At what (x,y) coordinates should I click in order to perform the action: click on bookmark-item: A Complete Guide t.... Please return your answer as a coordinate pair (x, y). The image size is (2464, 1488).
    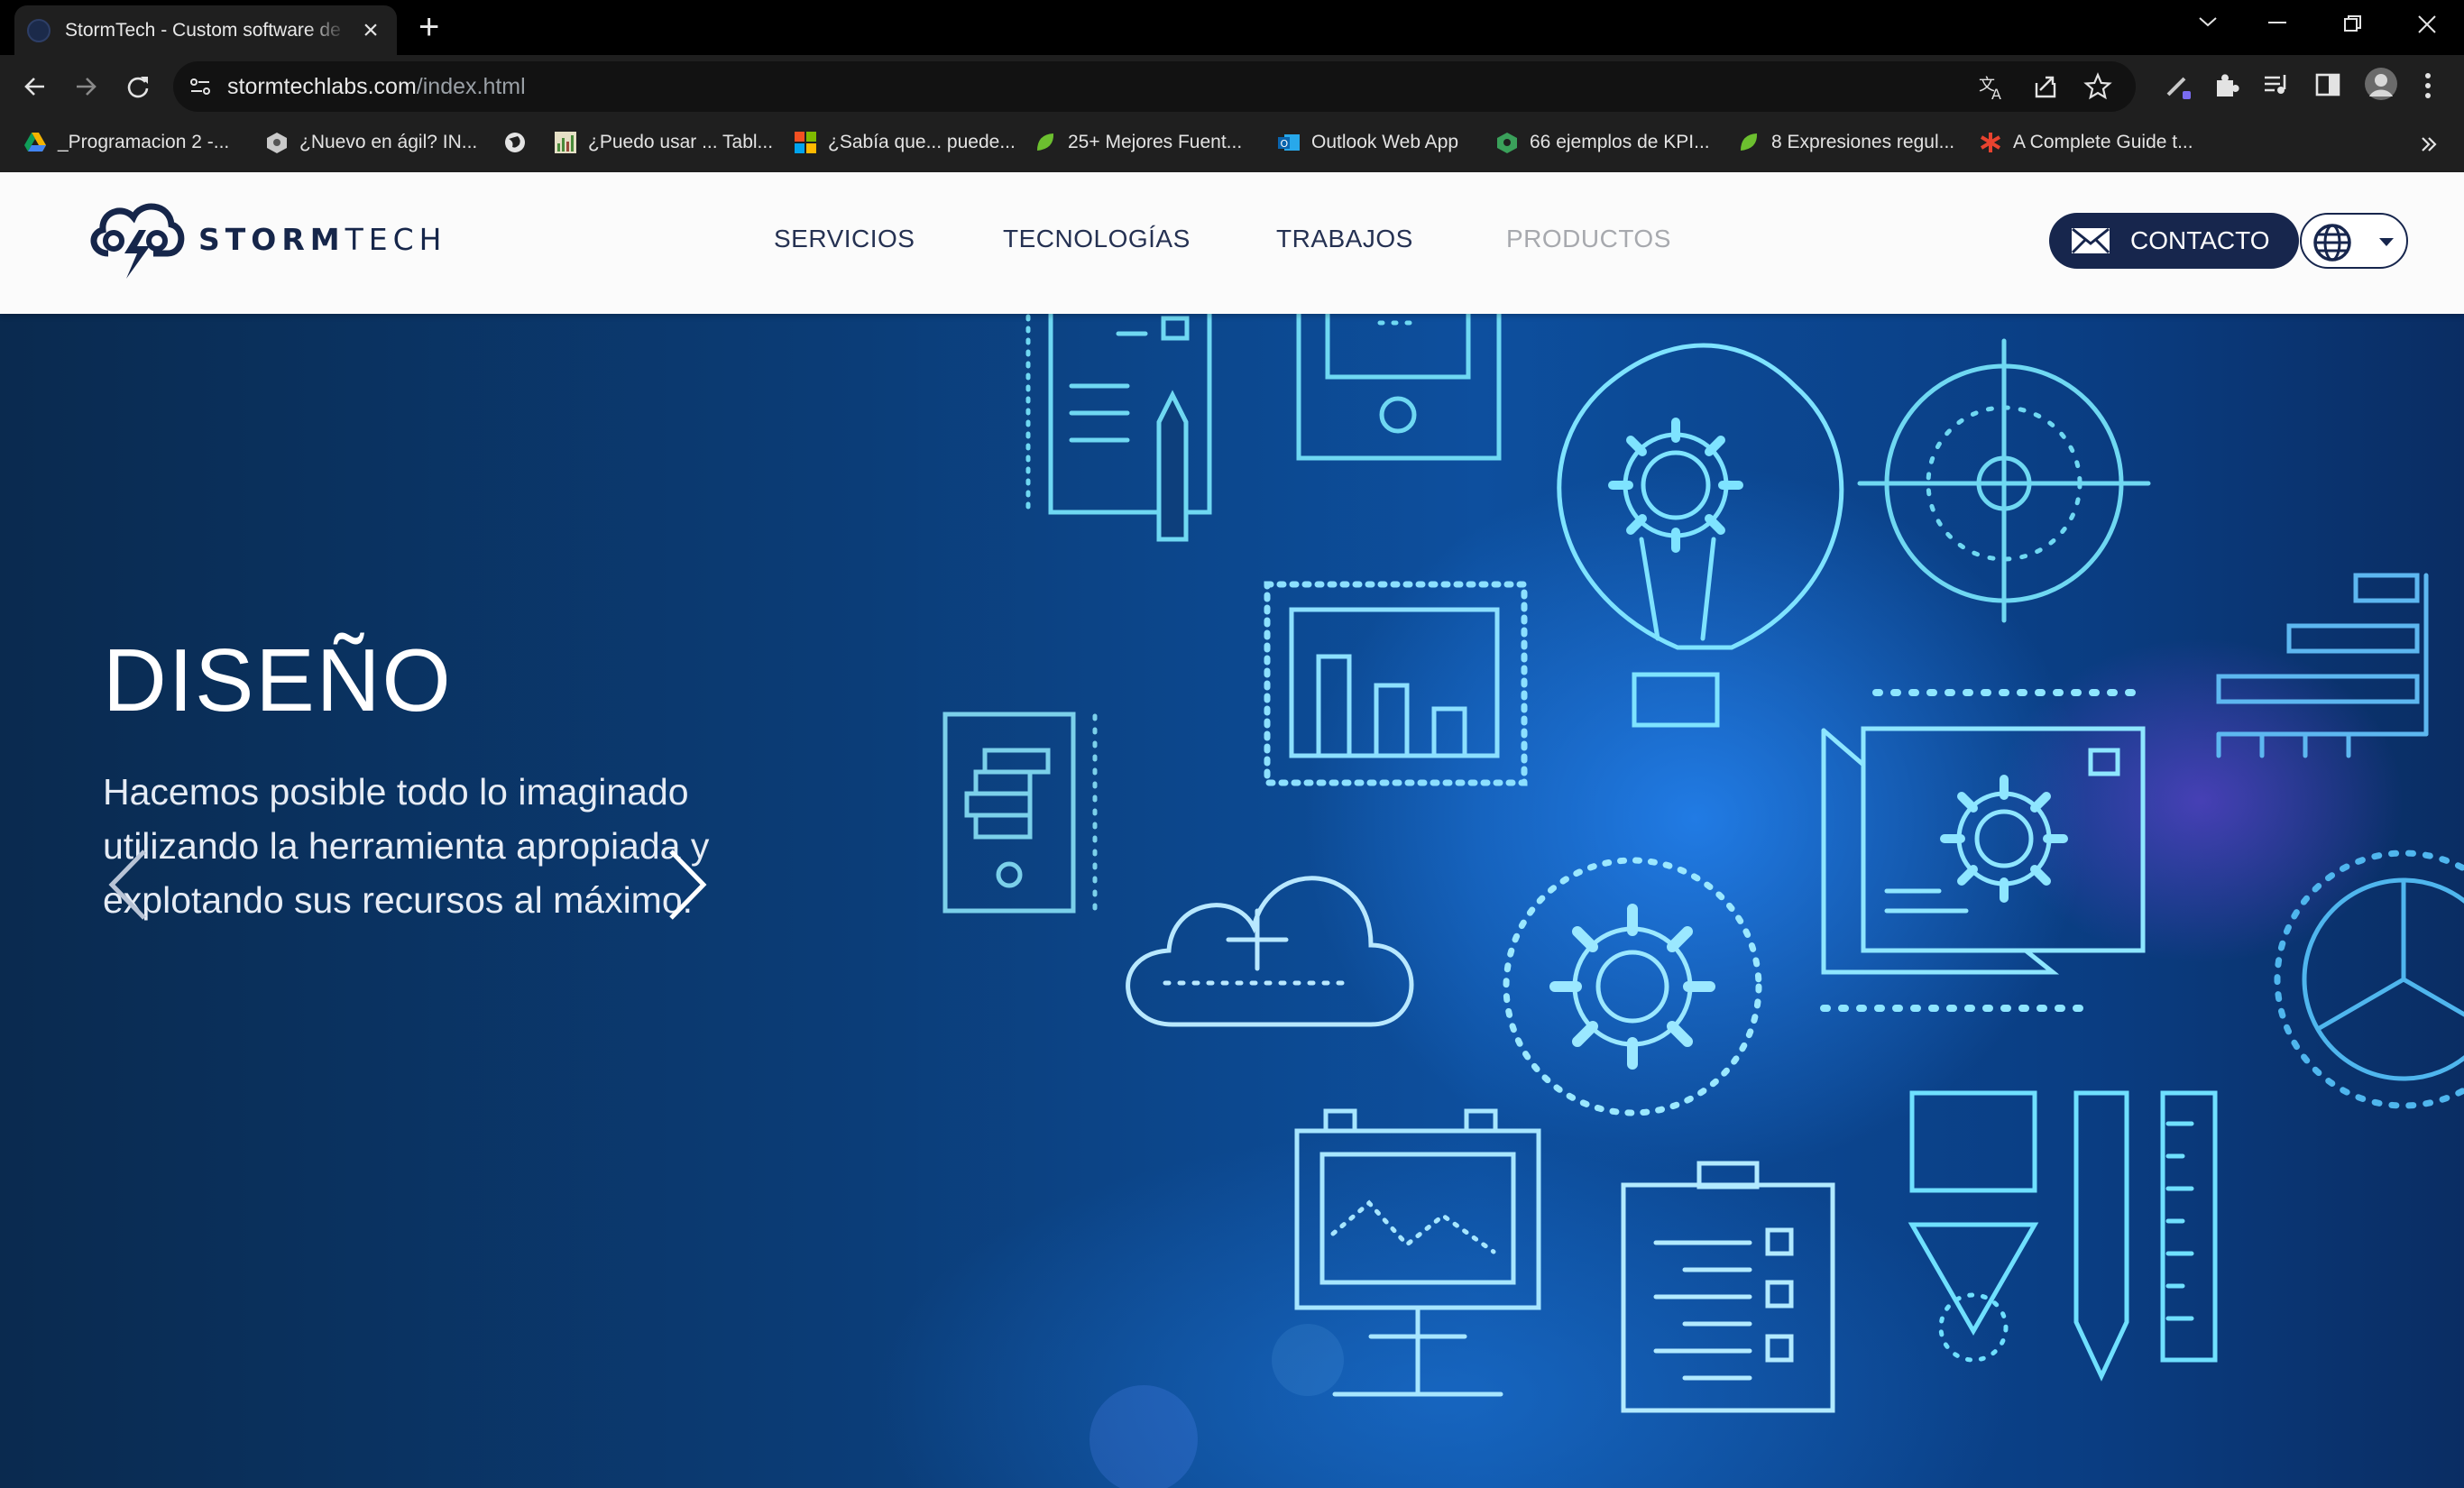
    Looking at the image, I should click on (2086, 143).